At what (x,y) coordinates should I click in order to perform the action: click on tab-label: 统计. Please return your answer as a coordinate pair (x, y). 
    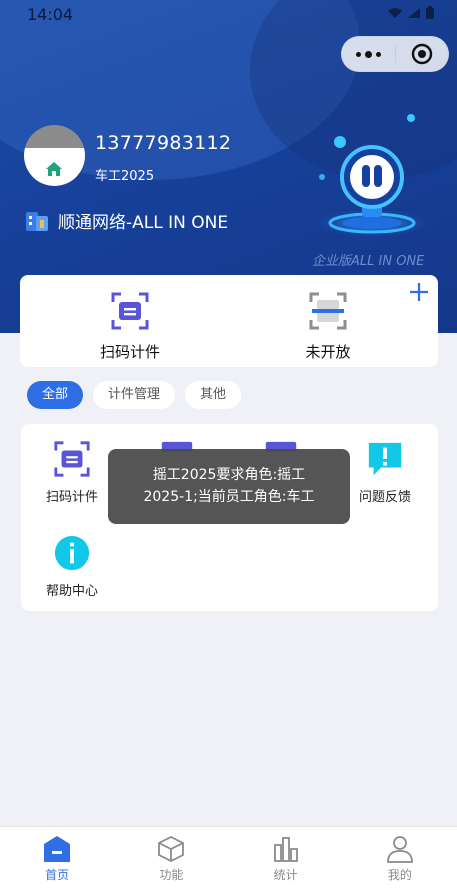
    Looking at the image, I should click on (285, 875).